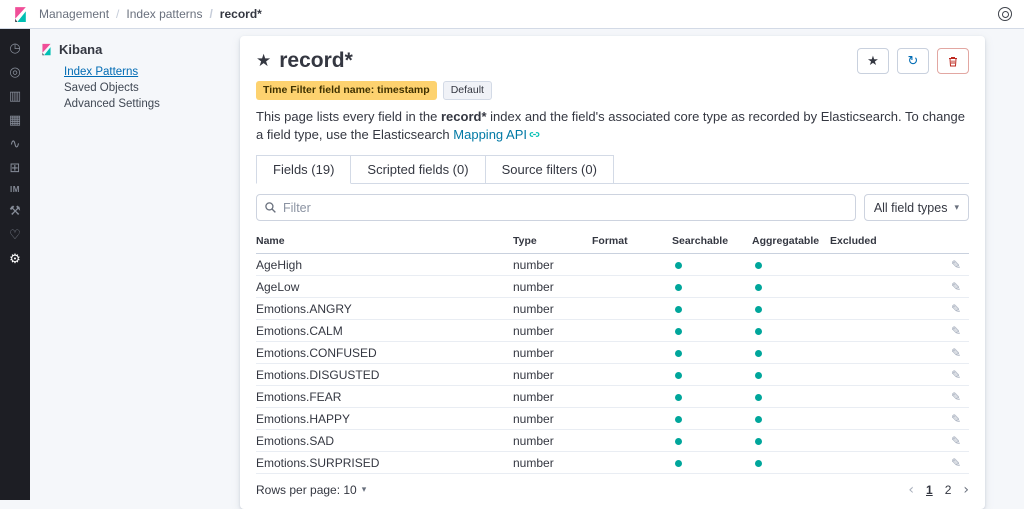 This screenshot has height=509, width=1024. What do you see at coordinates (74, 14) in the screenshot?
I see `breadcrumb-management: Management` at bounding box center [74, 14].